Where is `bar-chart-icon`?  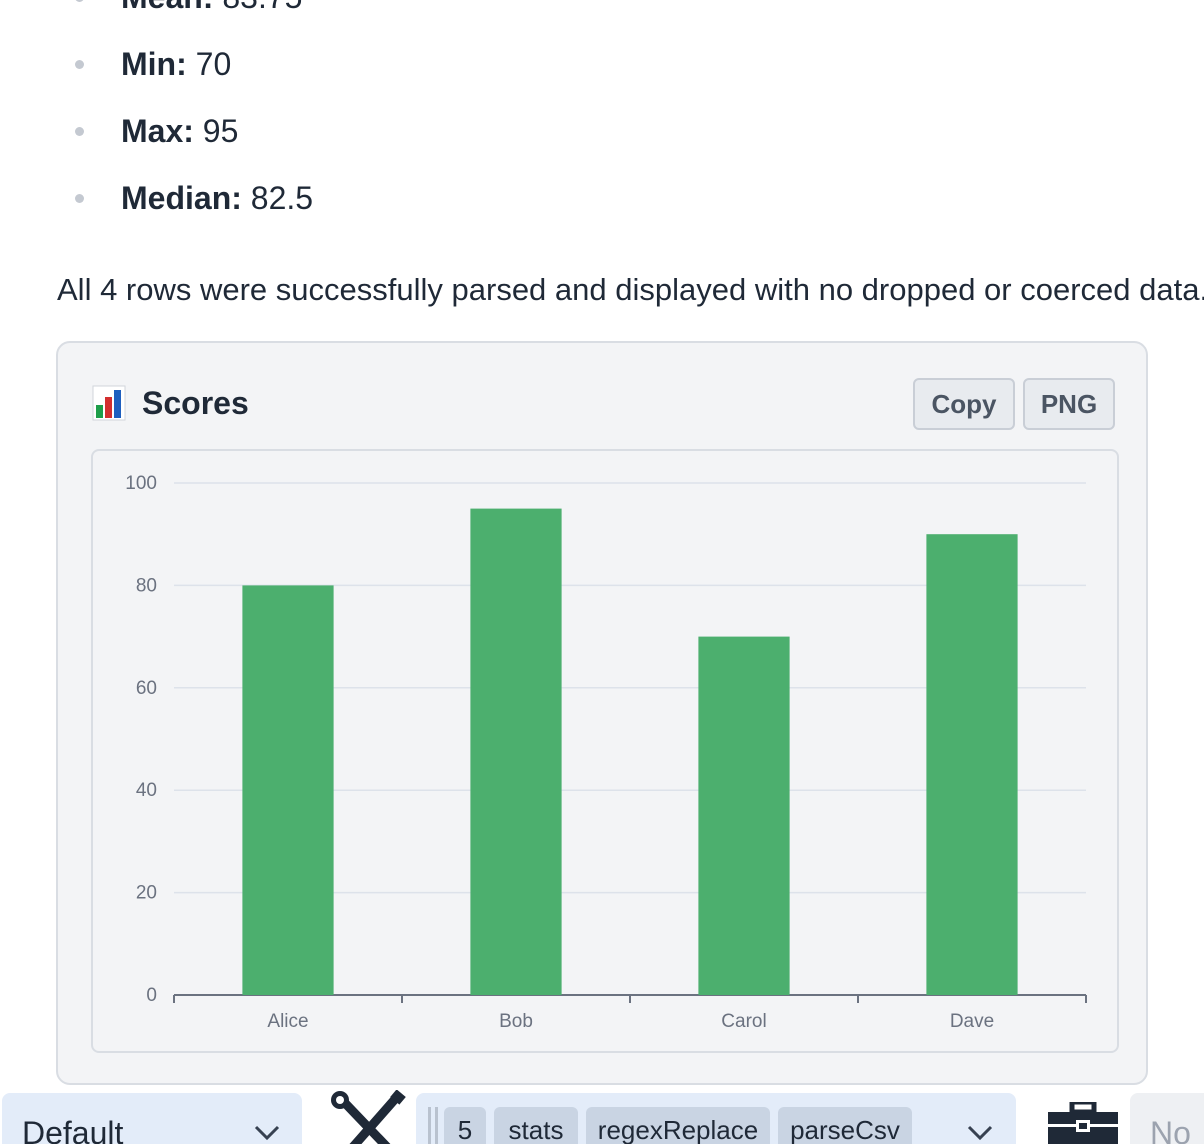 bar-chart-icon is located at coordinates (109, 403).